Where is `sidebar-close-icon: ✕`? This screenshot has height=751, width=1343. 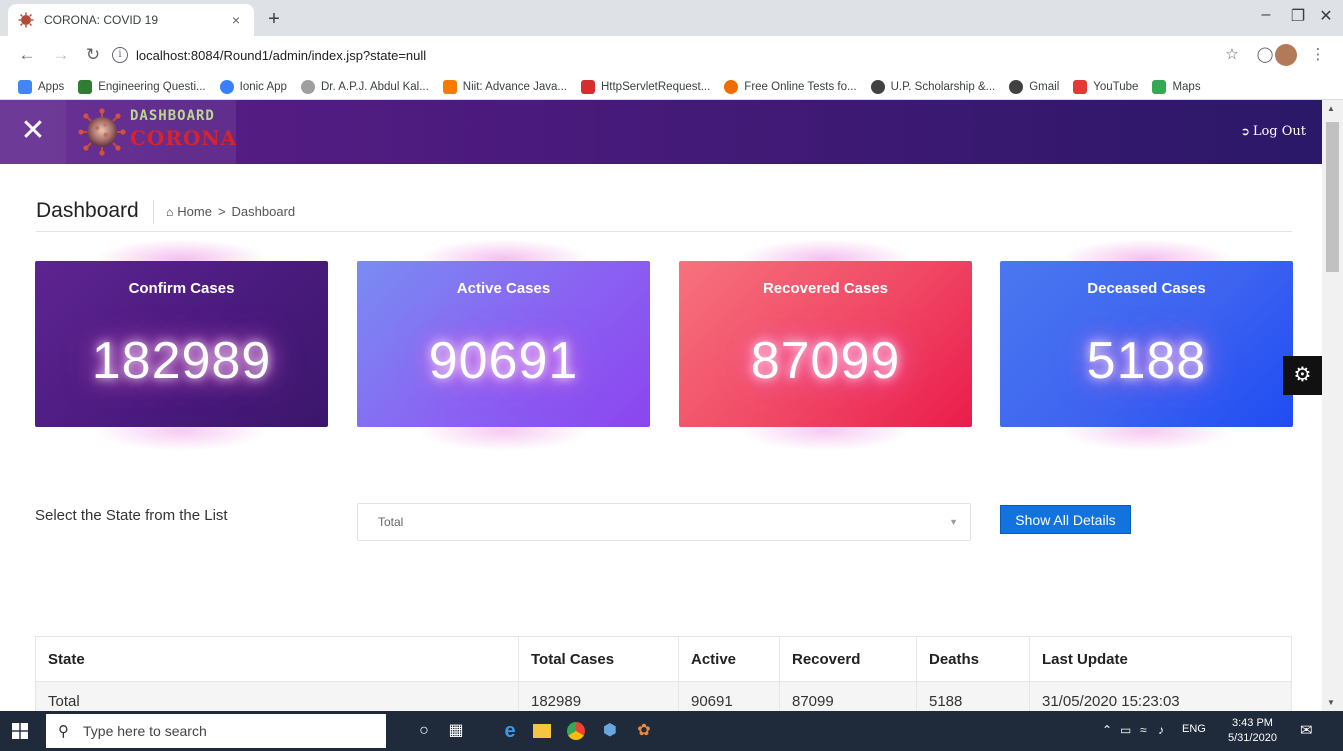 sidebar-close-icon: ✕ is located at coordinates (33, 132).